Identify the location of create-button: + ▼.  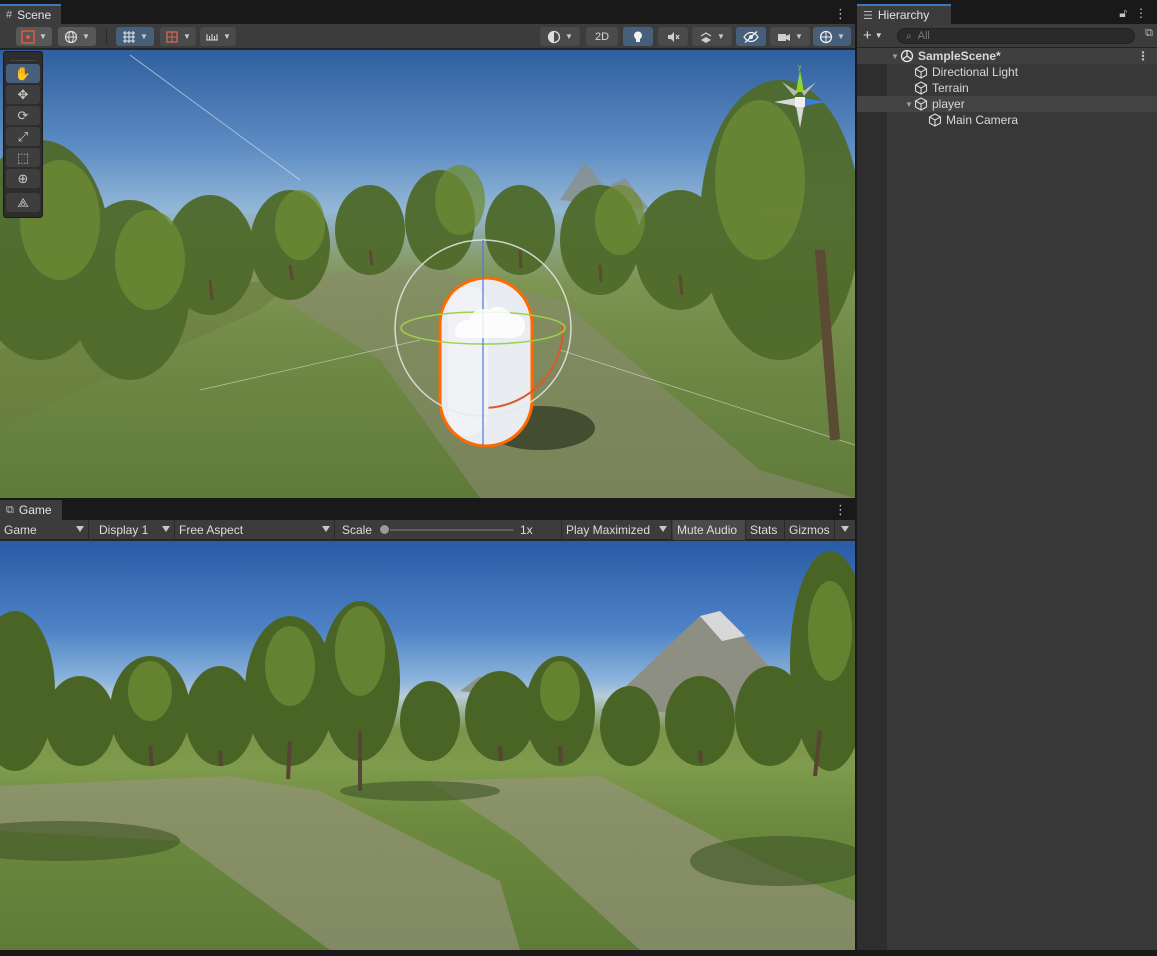
(873, 36).